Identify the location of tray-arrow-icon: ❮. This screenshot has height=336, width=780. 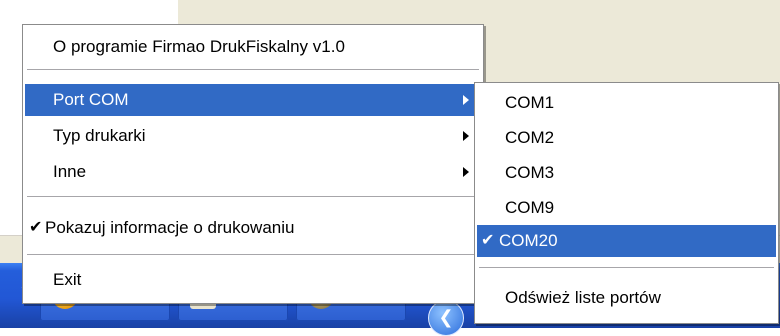
(446, 318).